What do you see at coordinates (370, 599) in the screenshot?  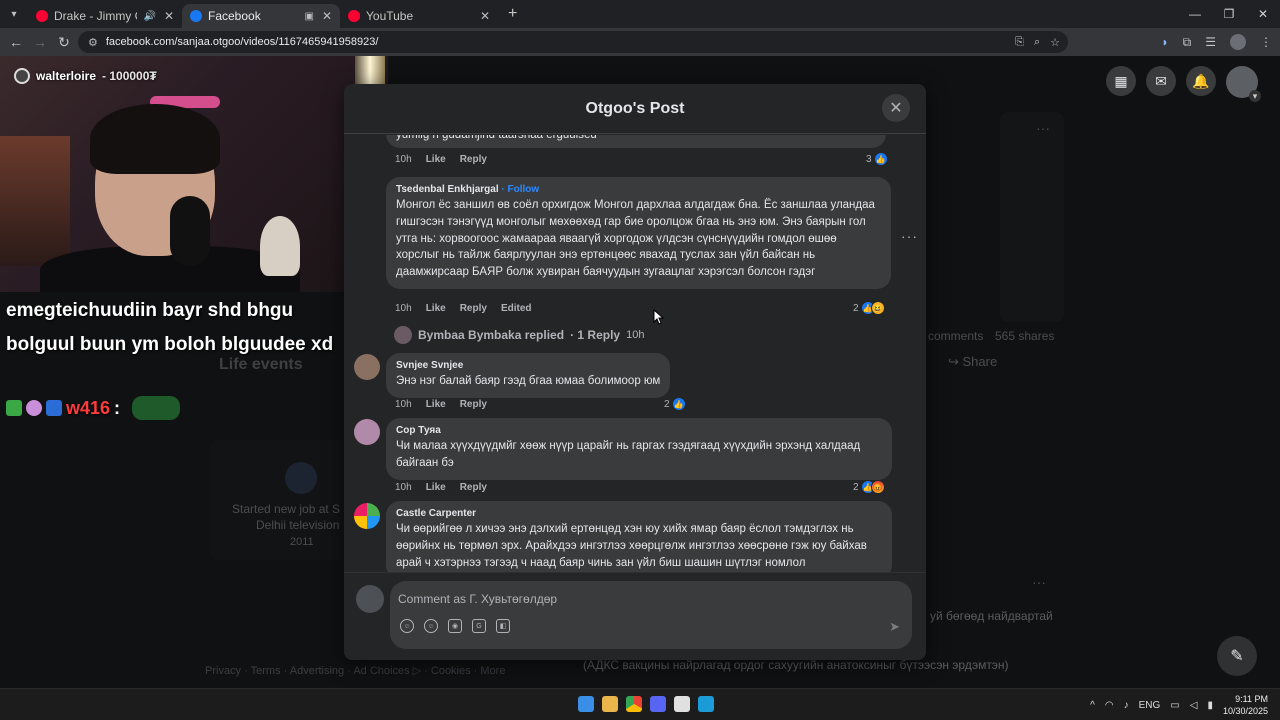 I see `my-avatar` at bounding box center [370, 599].